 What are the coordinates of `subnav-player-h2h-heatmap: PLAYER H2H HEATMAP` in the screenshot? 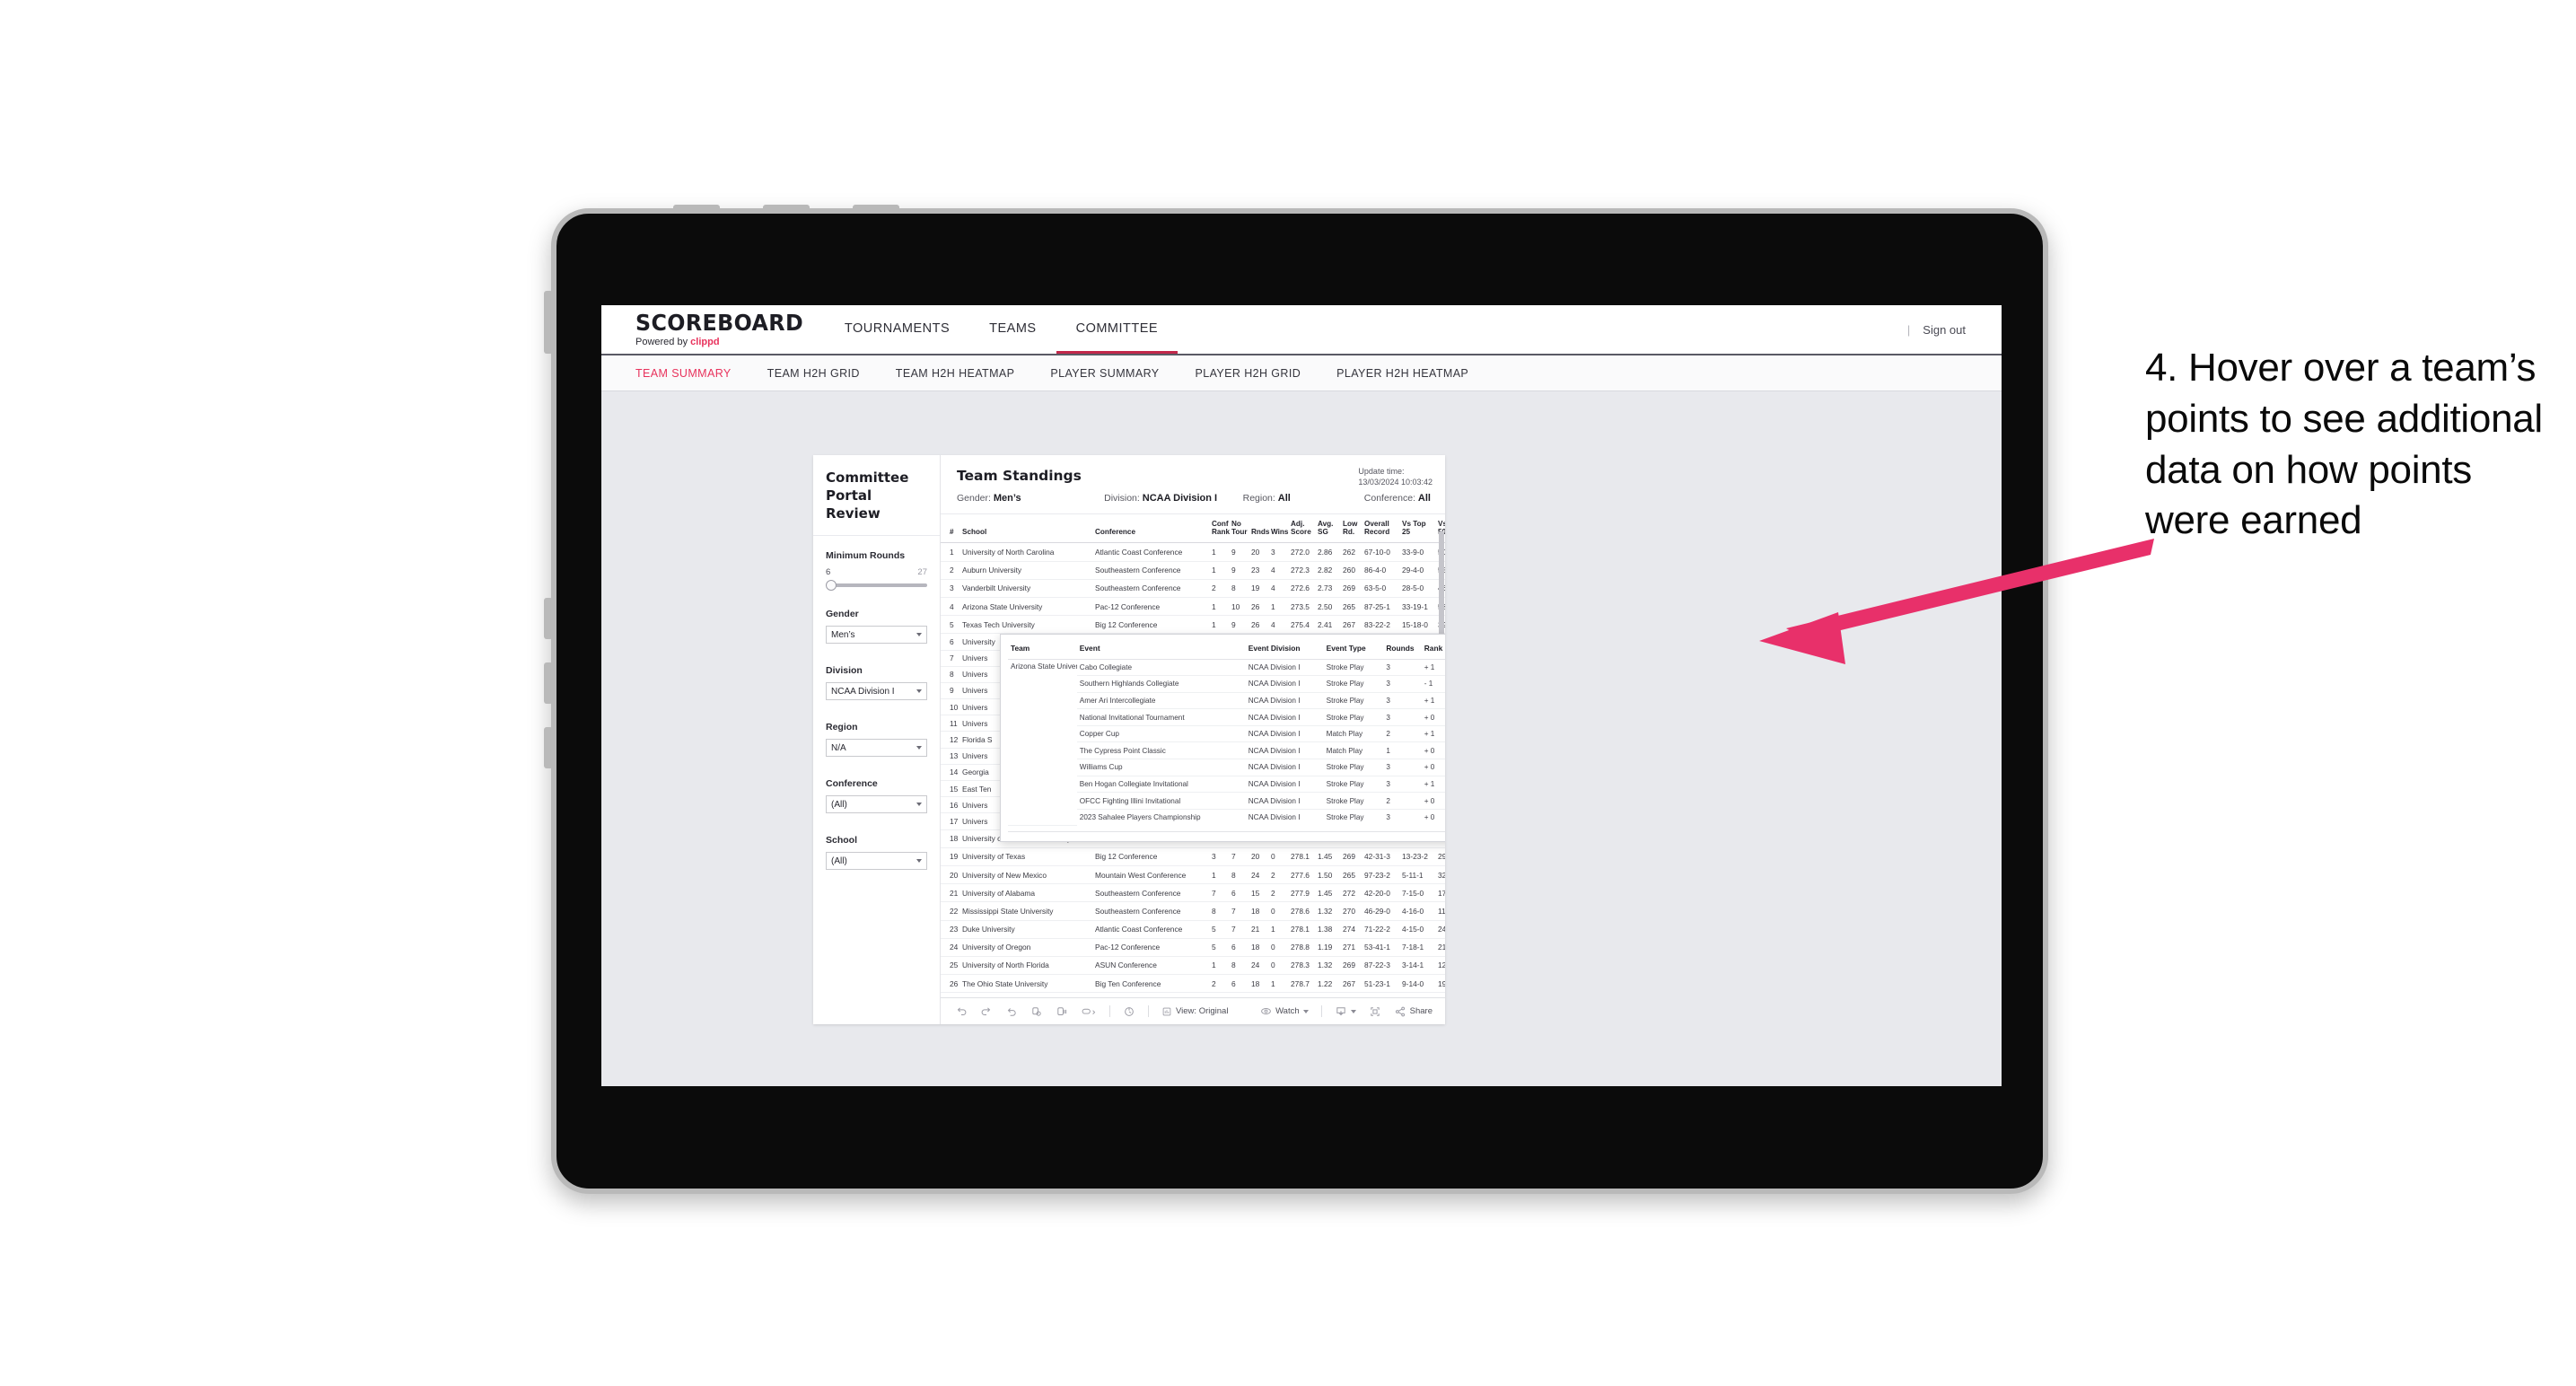 It's located at (1411, 373).